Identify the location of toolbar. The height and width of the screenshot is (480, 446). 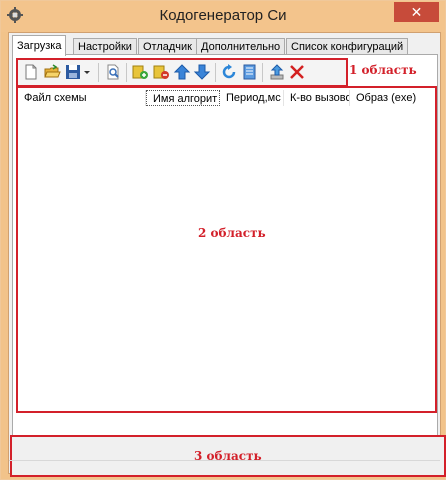
(182, 72).